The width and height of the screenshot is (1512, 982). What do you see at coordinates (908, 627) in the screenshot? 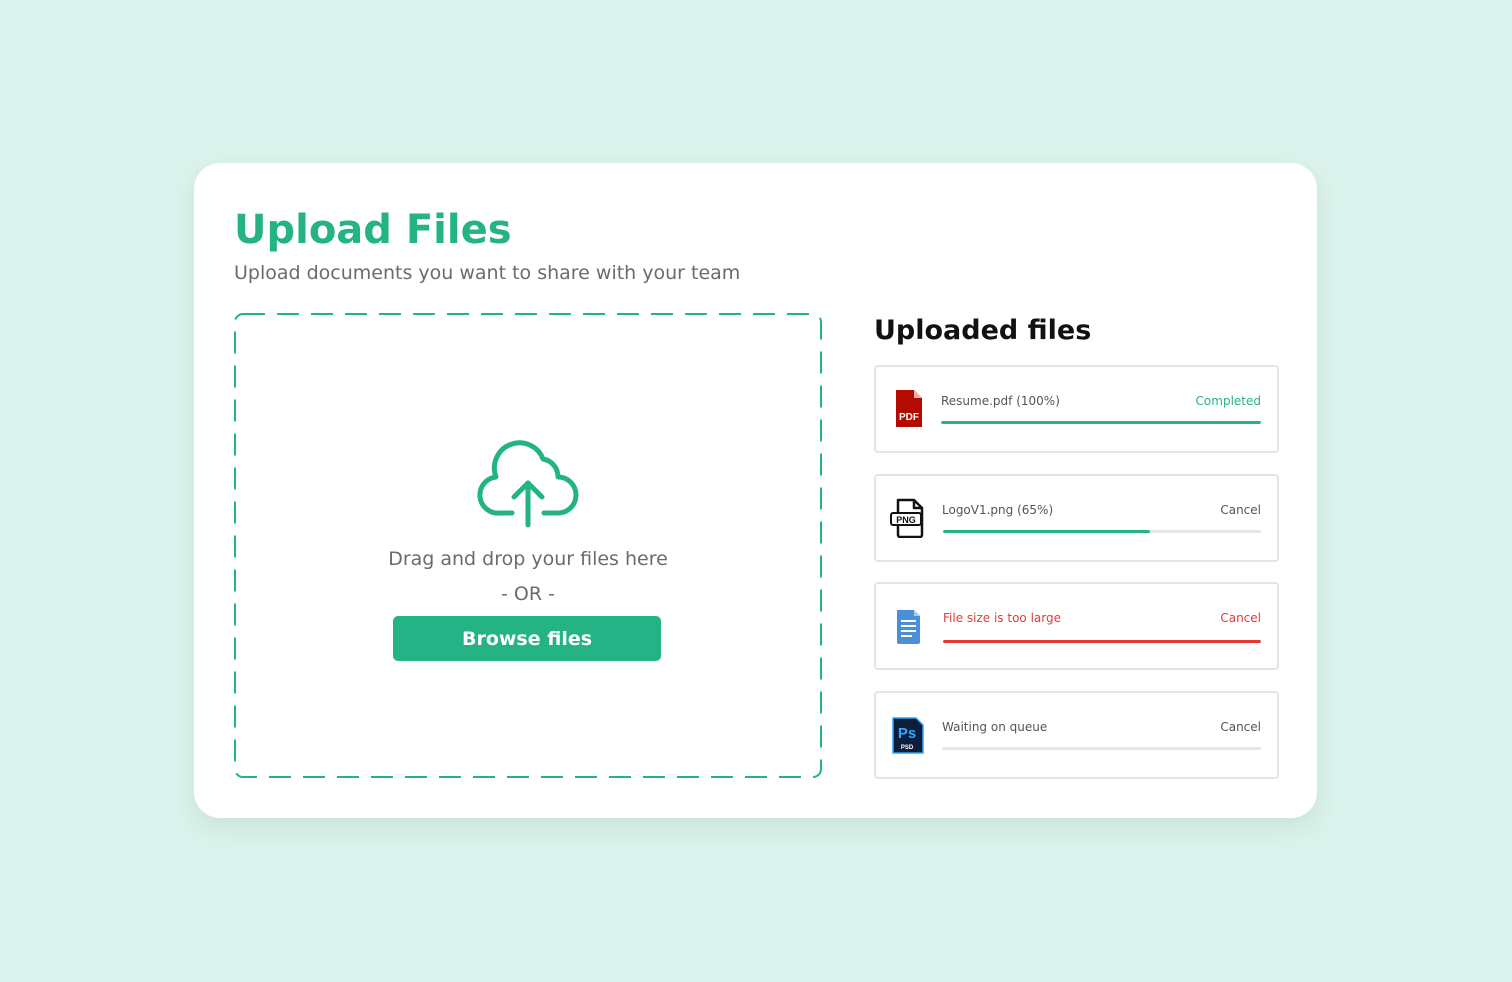
I see `document-file-icon` at bounding box center [908, 627].